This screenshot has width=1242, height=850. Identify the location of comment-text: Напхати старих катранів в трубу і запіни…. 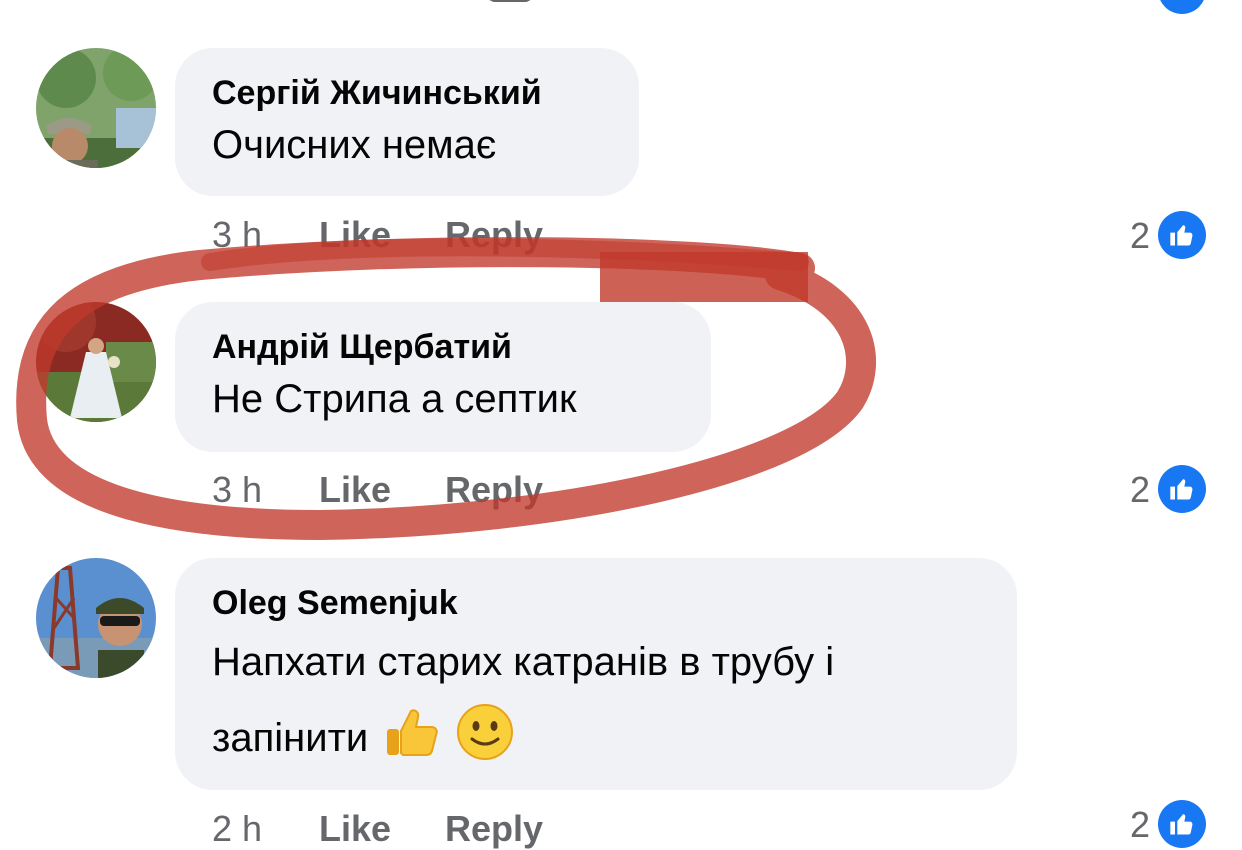
(596, 705).